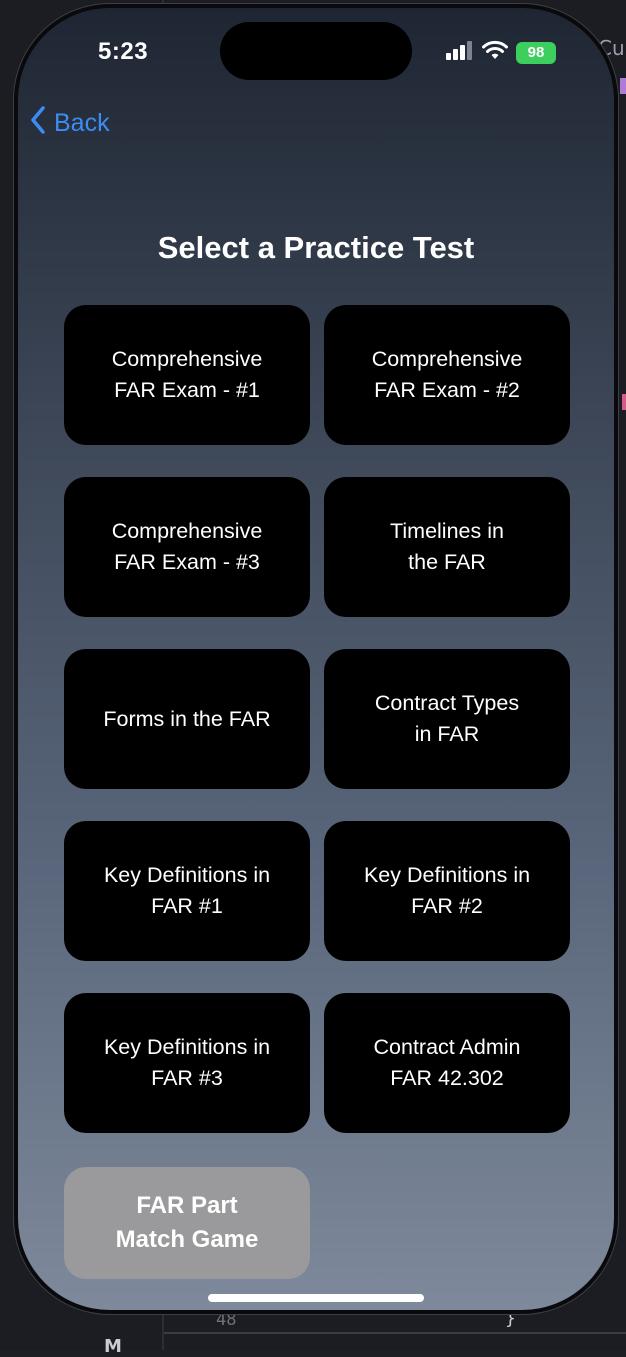  What do you see at coordinates (447, 547) in the screenshot?
I see `test-timelines-button: Timelines in the FAR` at bounding box center [447, 547].